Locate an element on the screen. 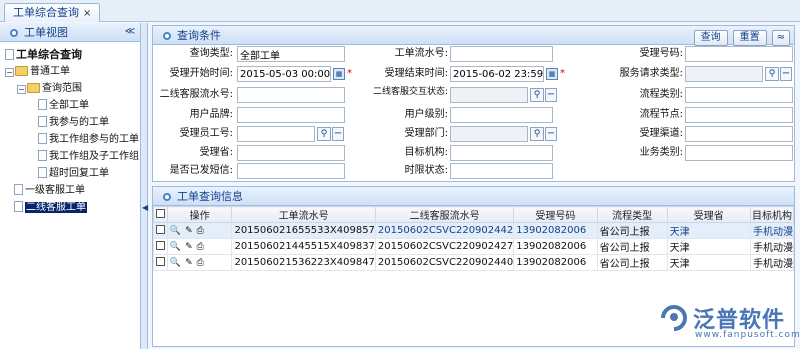 The height and width of the screenshot is (349, 800). cell-l2-no: 20150602CSVC220902440 is located at coordinates (444, 262).